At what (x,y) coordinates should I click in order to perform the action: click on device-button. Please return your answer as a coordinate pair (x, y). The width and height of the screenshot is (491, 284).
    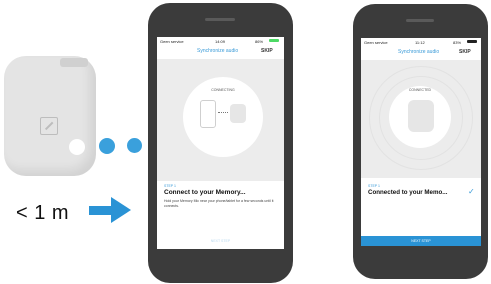
    Looking at the image, I should click on (77, 147).